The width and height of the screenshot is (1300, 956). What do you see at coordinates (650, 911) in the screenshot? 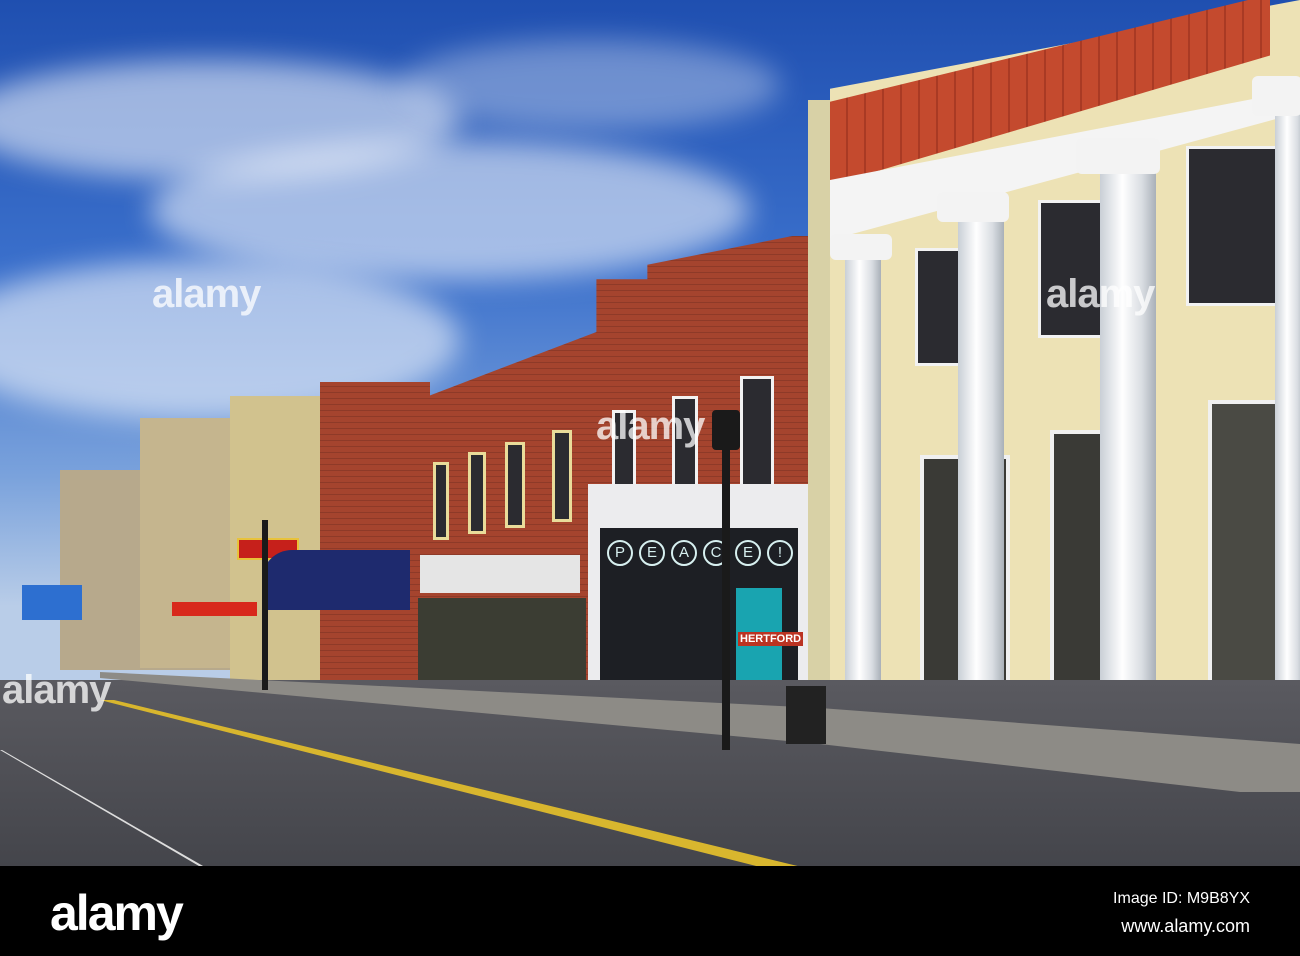
I see `footer-bar: alamy Image ID: M9B8YX www.alamy.com` at bounding box center [650, 911].